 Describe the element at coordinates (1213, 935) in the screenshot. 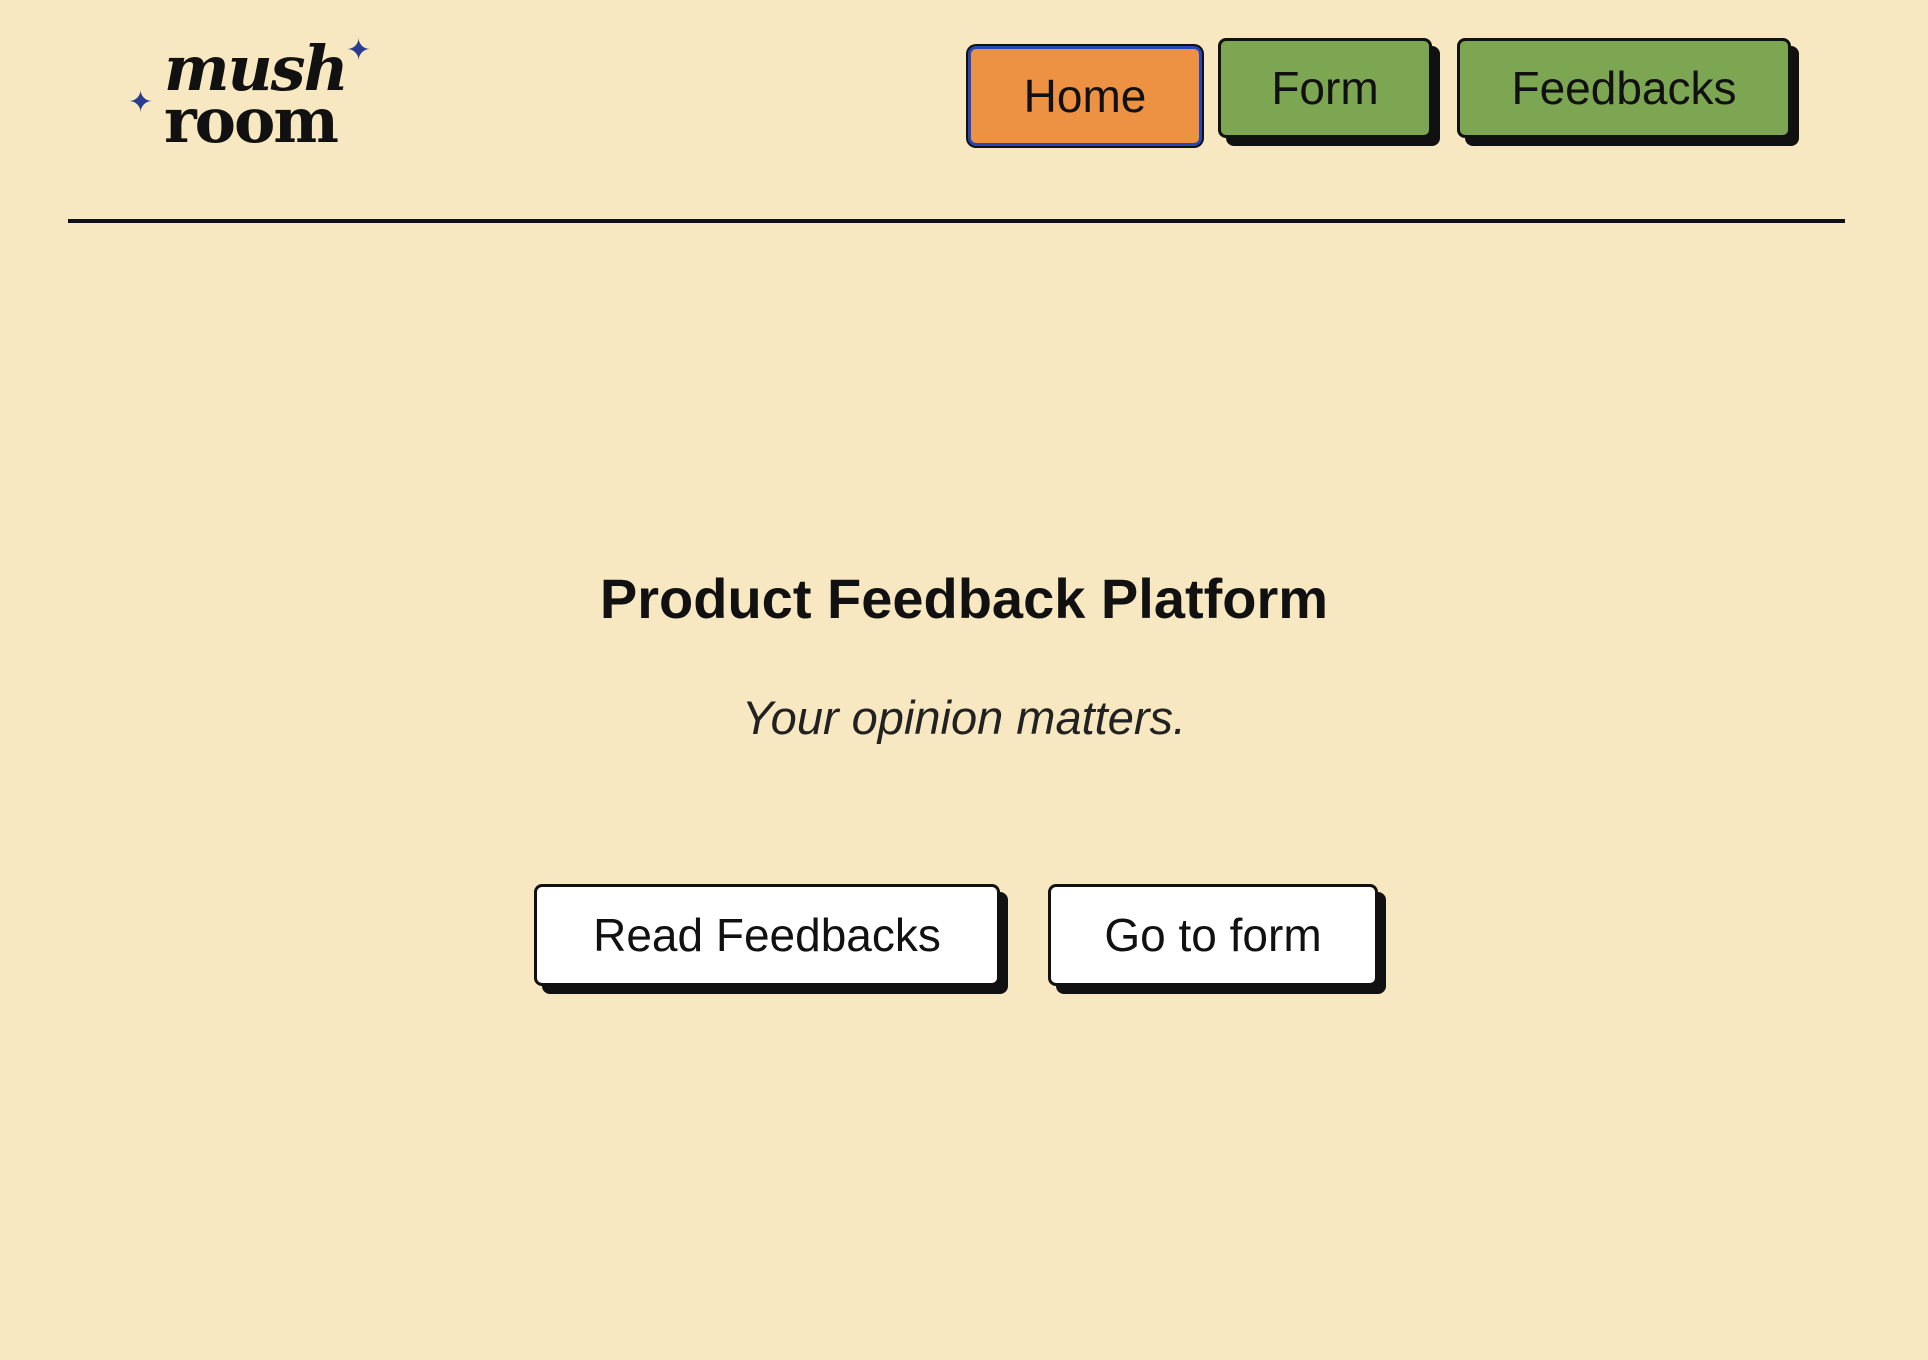

I see `go-to-form-button: Go to form` at that location.